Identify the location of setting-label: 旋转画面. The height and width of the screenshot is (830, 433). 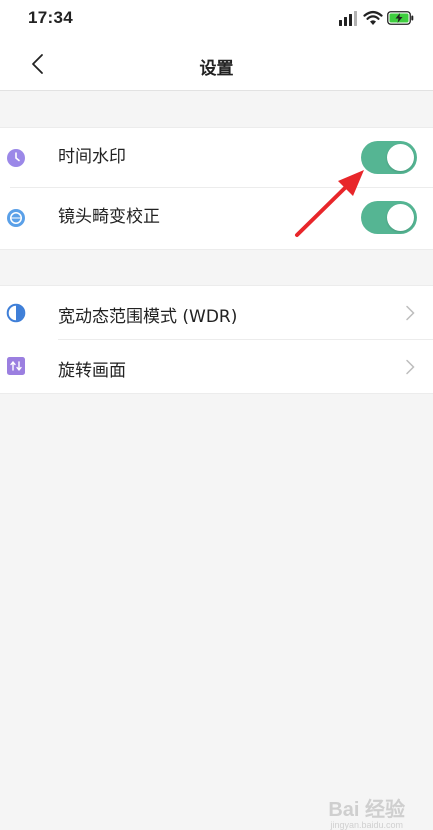
(92, 371).